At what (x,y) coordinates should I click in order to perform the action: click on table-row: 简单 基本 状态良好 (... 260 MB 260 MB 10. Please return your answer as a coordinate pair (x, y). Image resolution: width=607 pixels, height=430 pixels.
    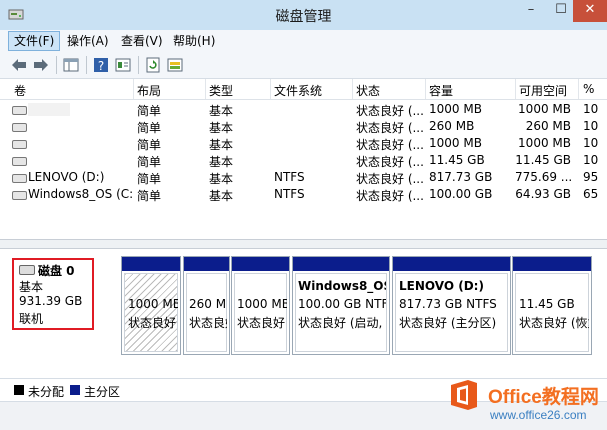
    Looking at the image, I should click on (303, 126).